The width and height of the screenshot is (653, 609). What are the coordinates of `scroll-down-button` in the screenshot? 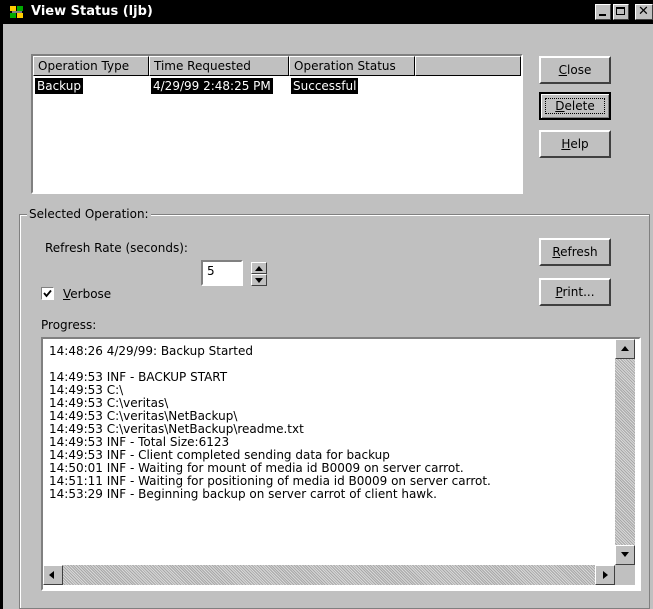 It's located at (625, 555).